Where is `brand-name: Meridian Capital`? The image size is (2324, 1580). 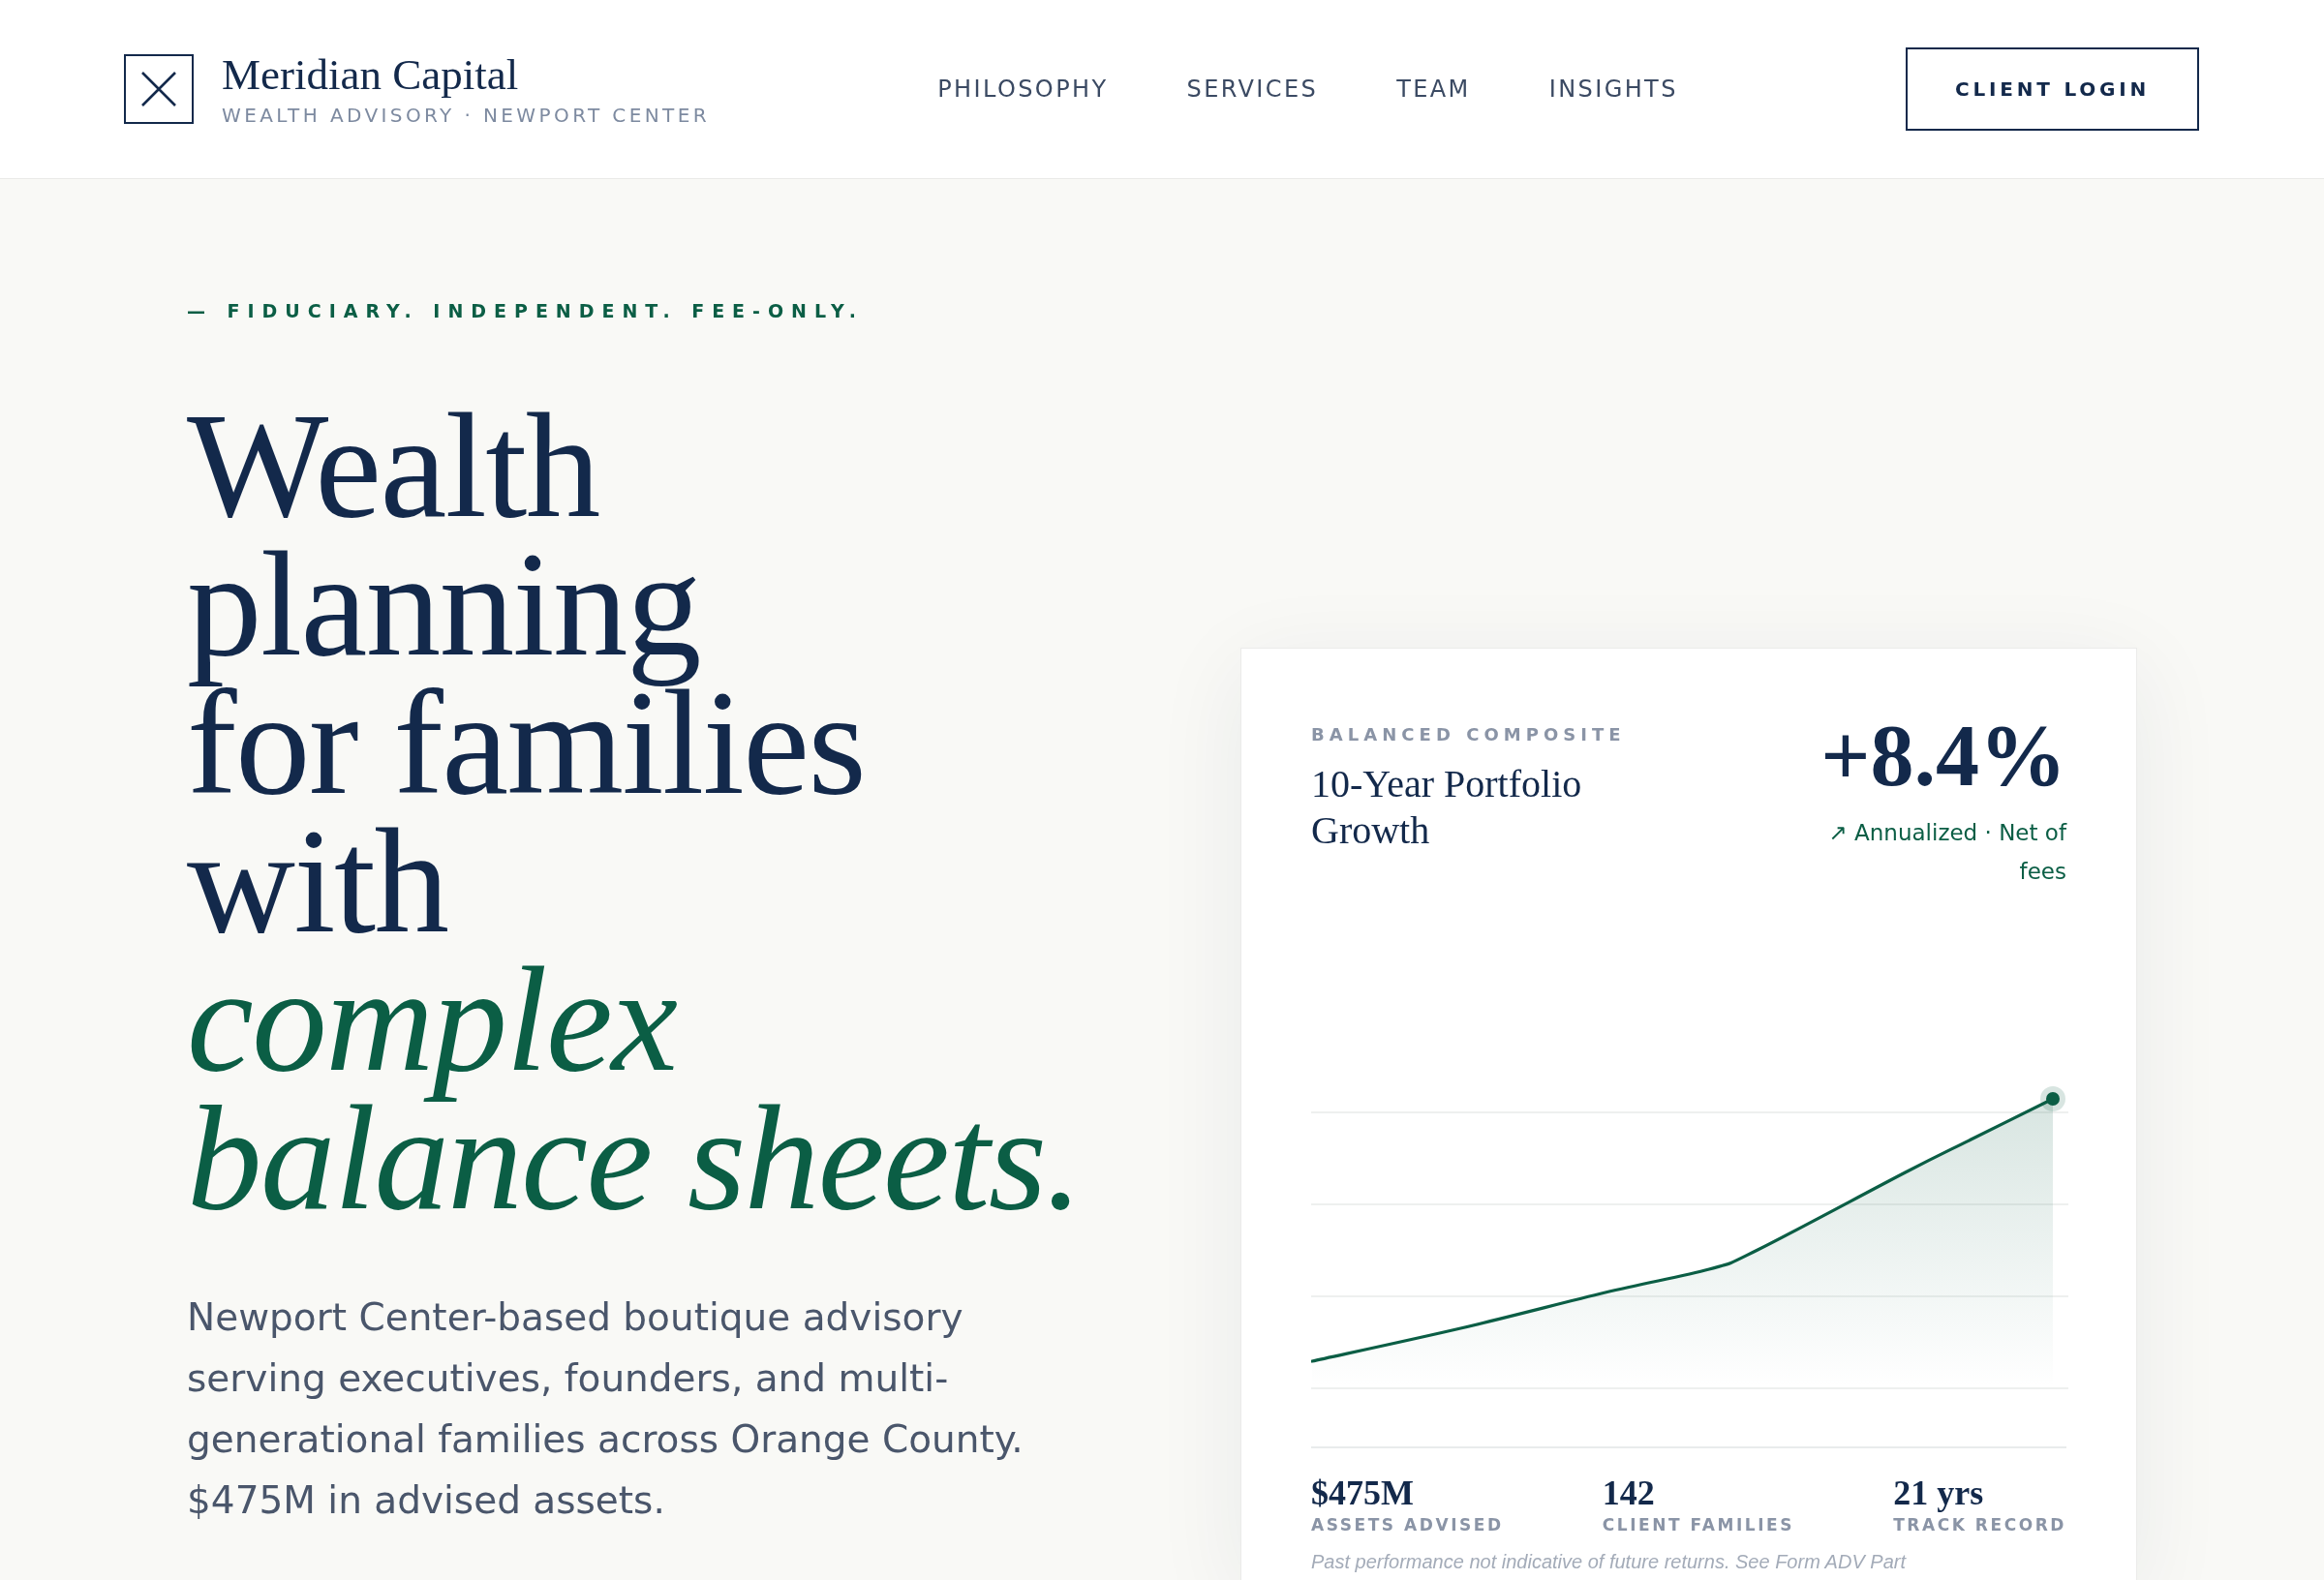
brand-name: Meridian Capital is located at coordinates (371, 75).